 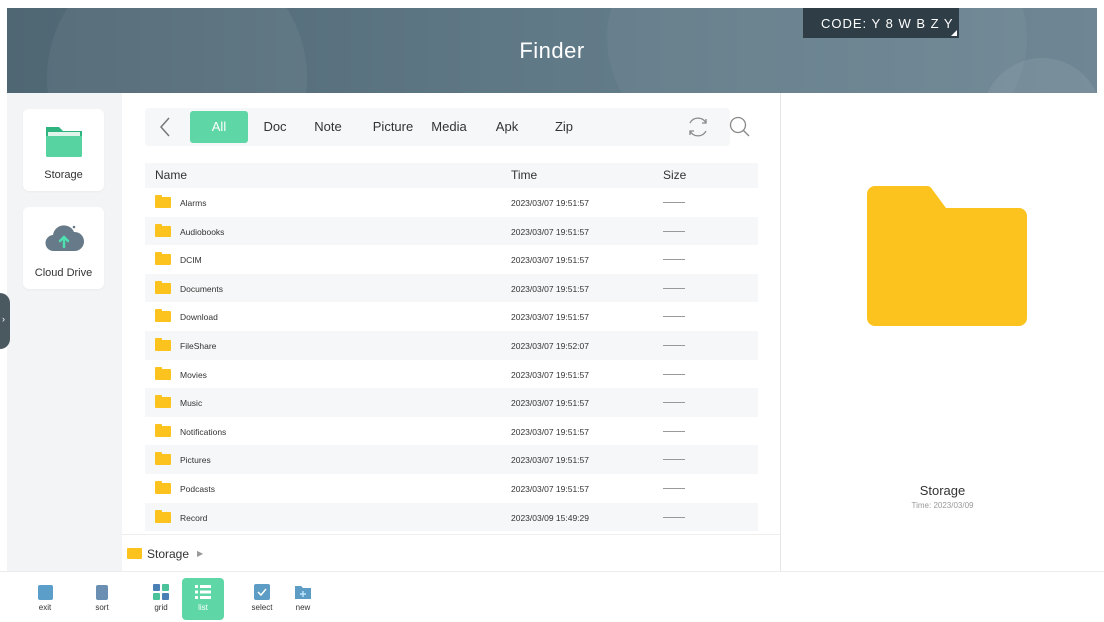 I want to click on refresh-icon, so click(x=698, y=127).